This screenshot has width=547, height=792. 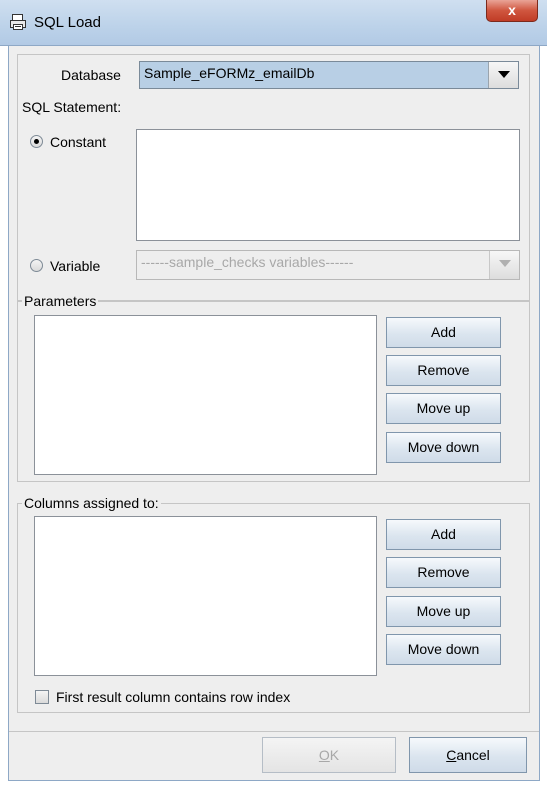 What do you see at coordinates (72, 107) in the screenshot?
I see `sql-statement-label: SQL Statement:` at bounding box center [72, 107].